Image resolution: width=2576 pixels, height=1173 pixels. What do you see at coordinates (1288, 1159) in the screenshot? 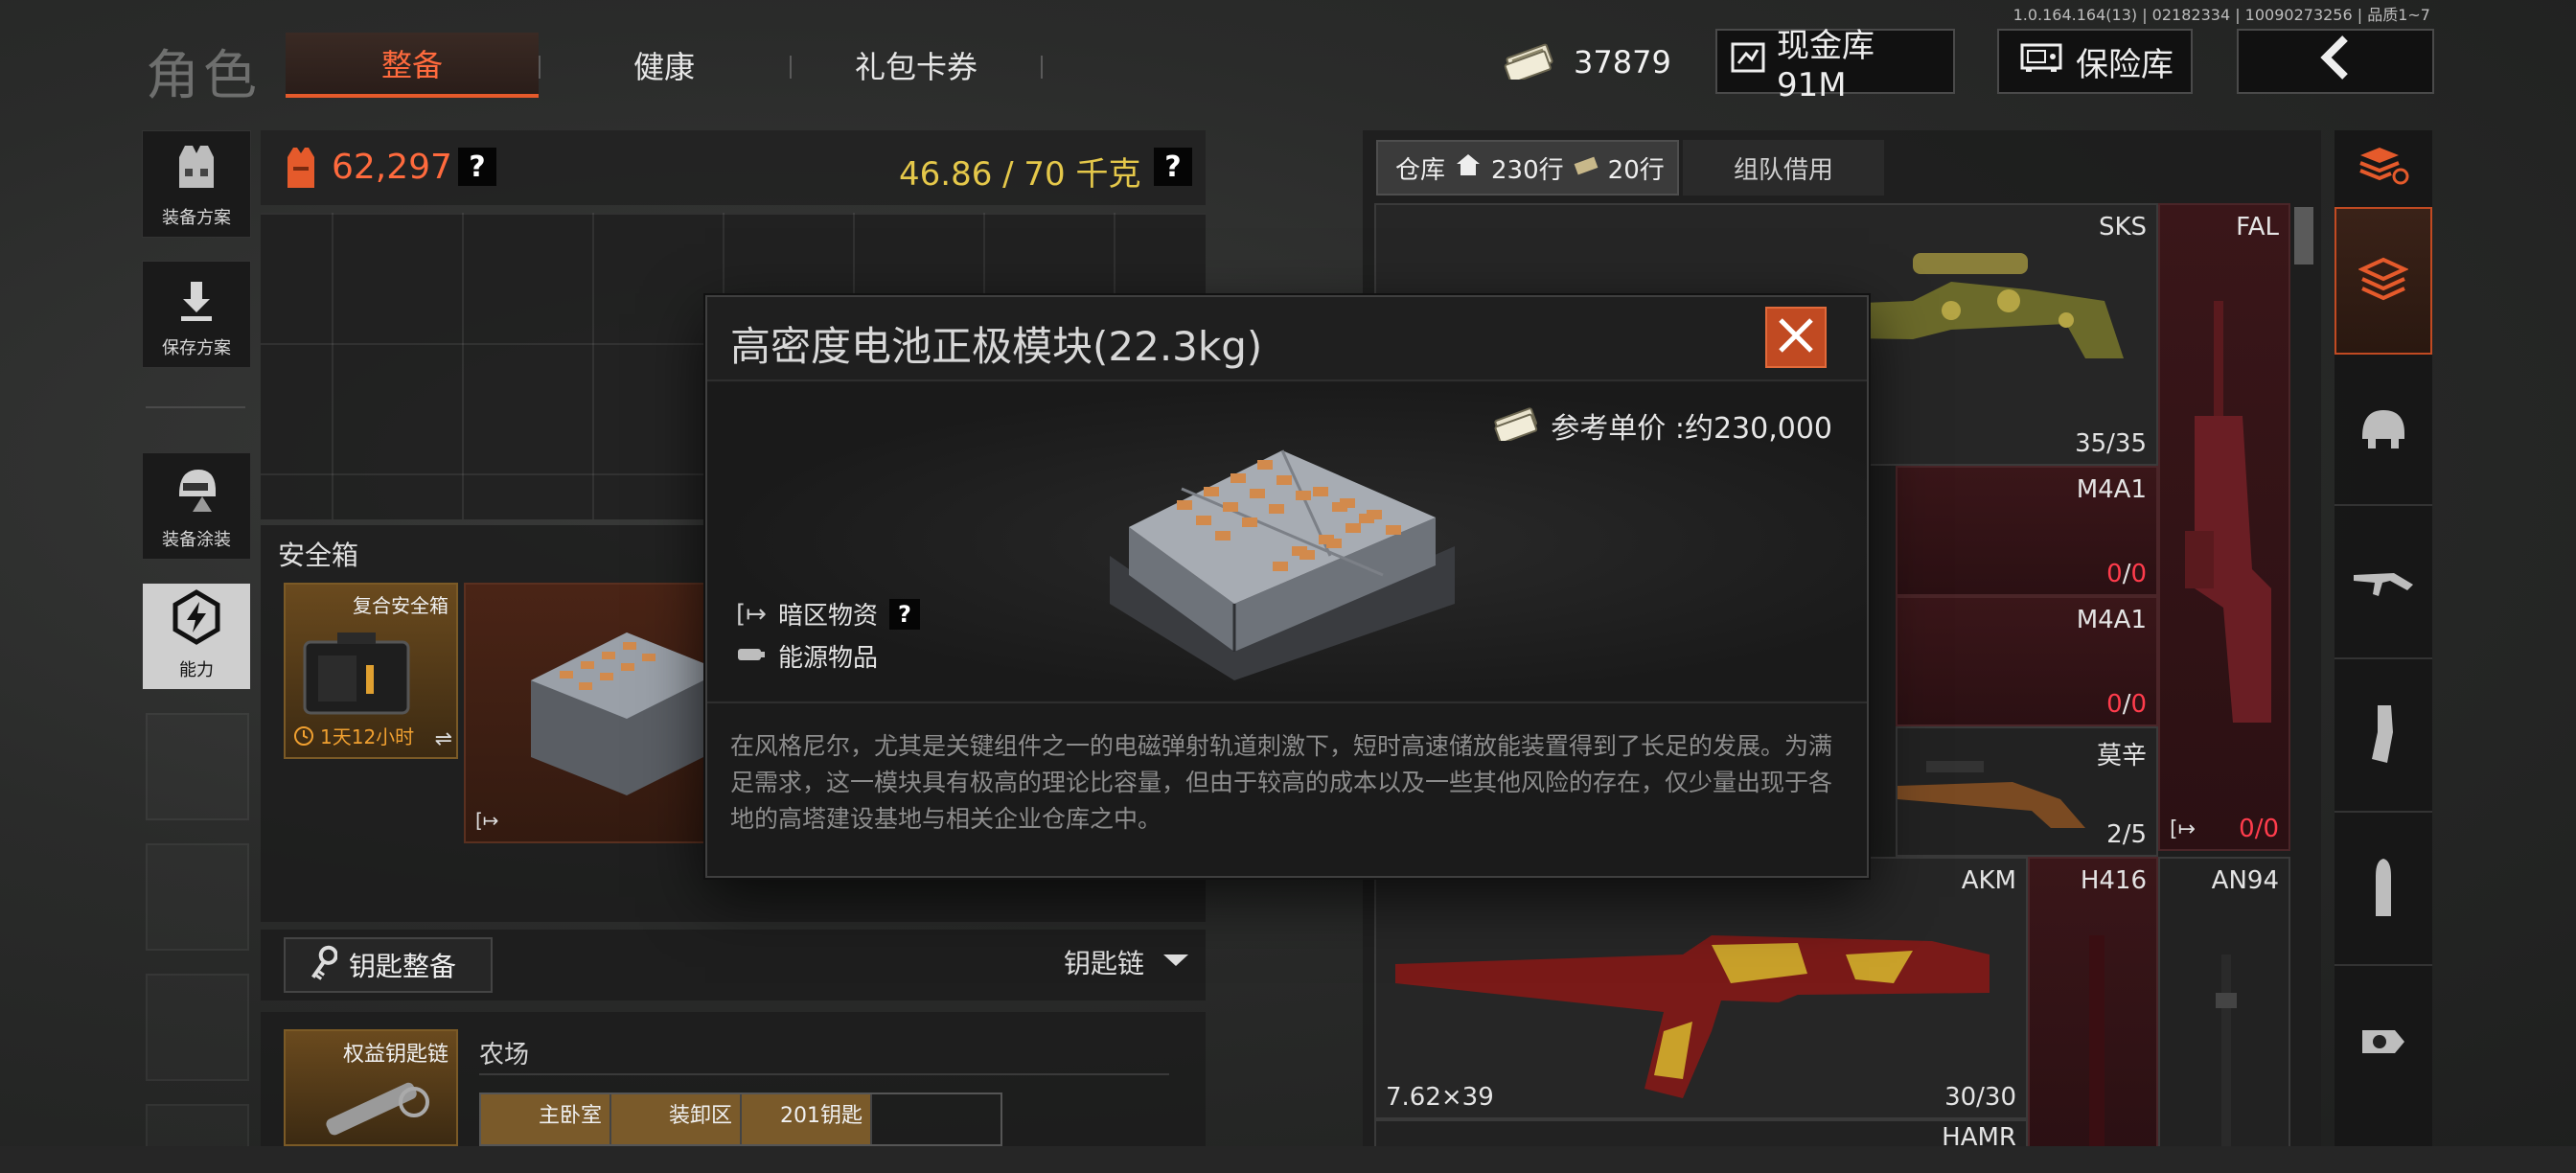
I see `bottom-strip` at bounding box center [1288, 1159].